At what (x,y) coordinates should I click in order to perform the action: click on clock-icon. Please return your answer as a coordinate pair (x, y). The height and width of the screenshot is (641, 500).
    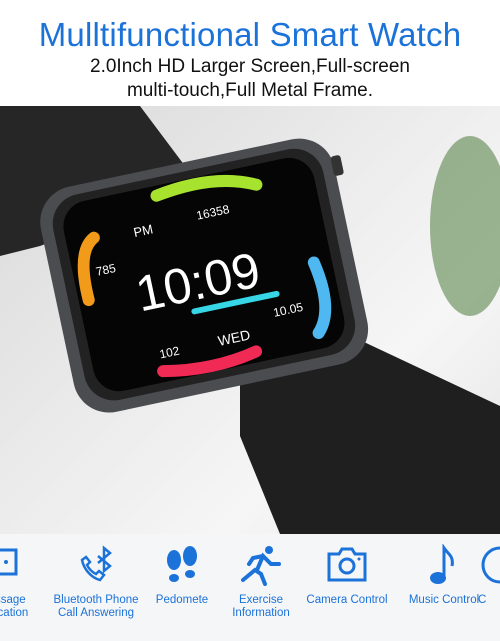
    Looking at the image, I should click on (490, 565).